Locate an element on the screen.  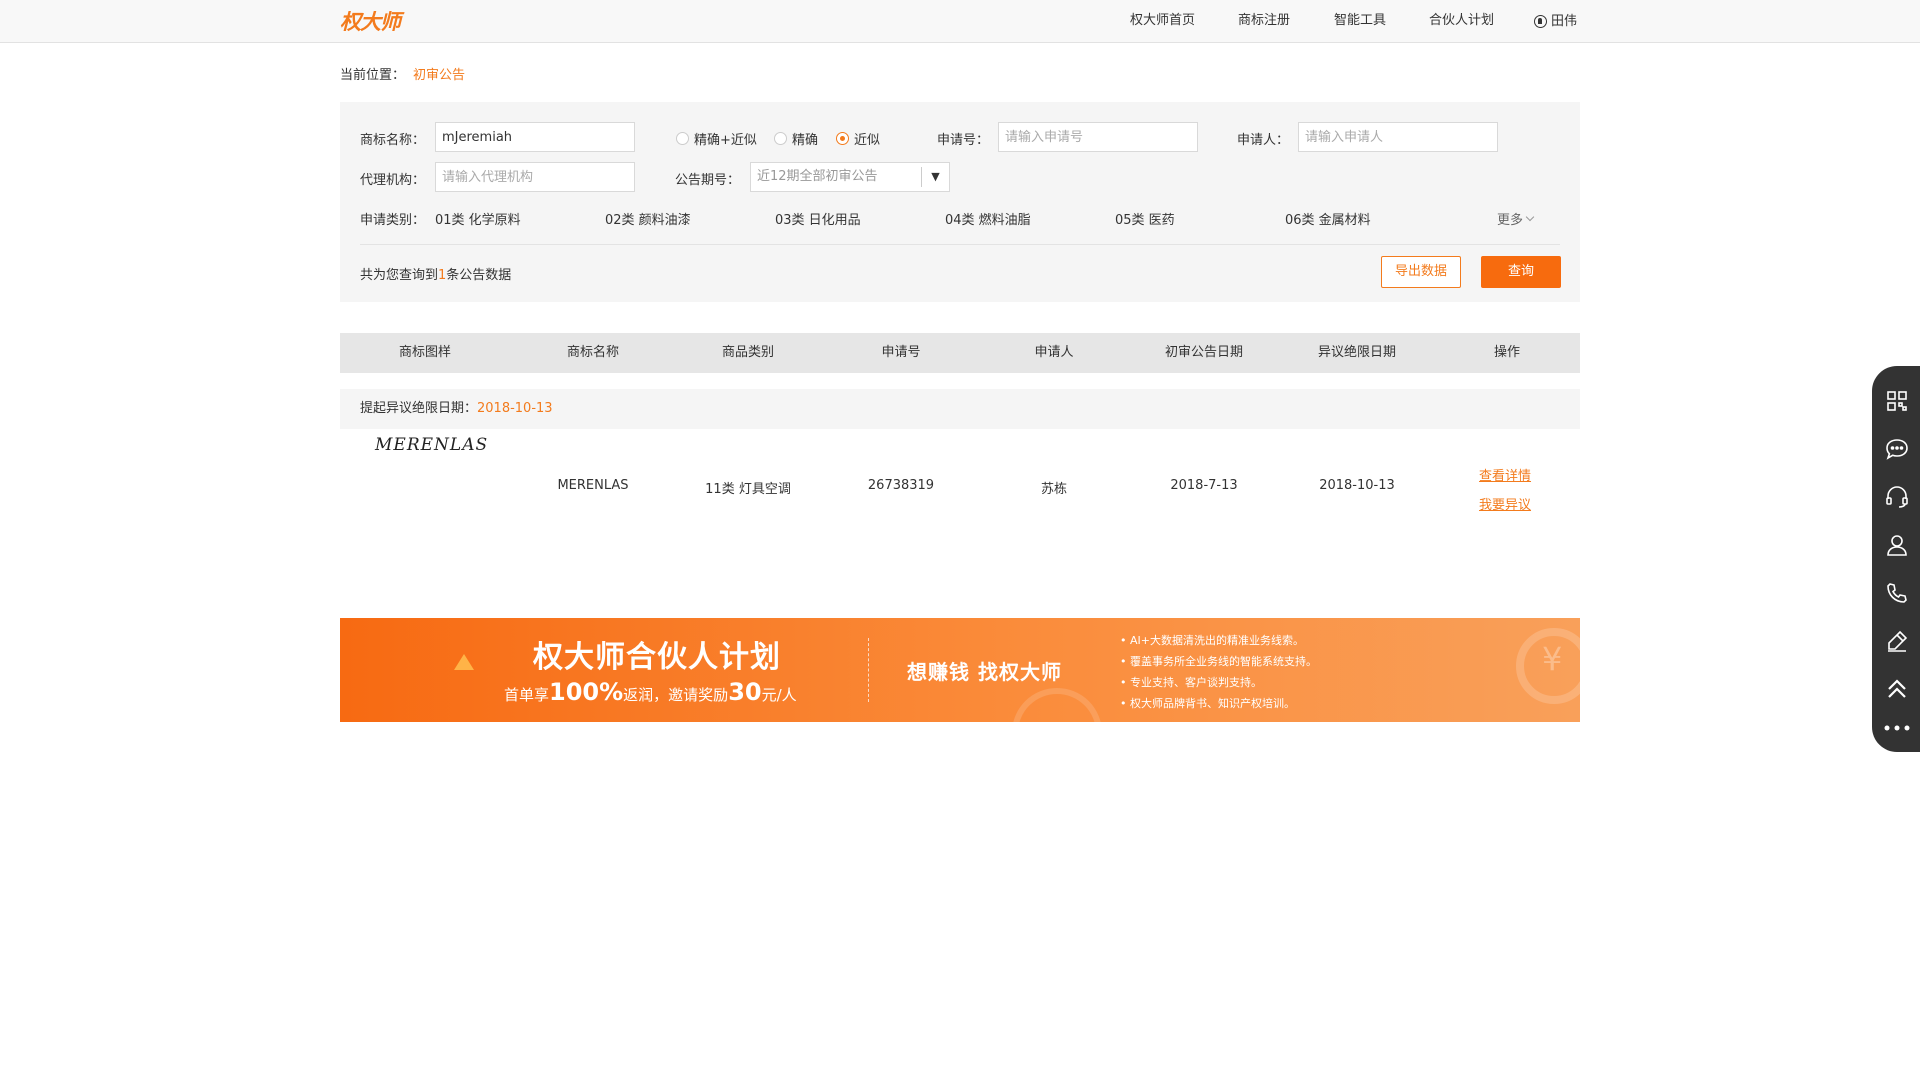
application-number-label: 申请号： is located at coordinates (963, 140).